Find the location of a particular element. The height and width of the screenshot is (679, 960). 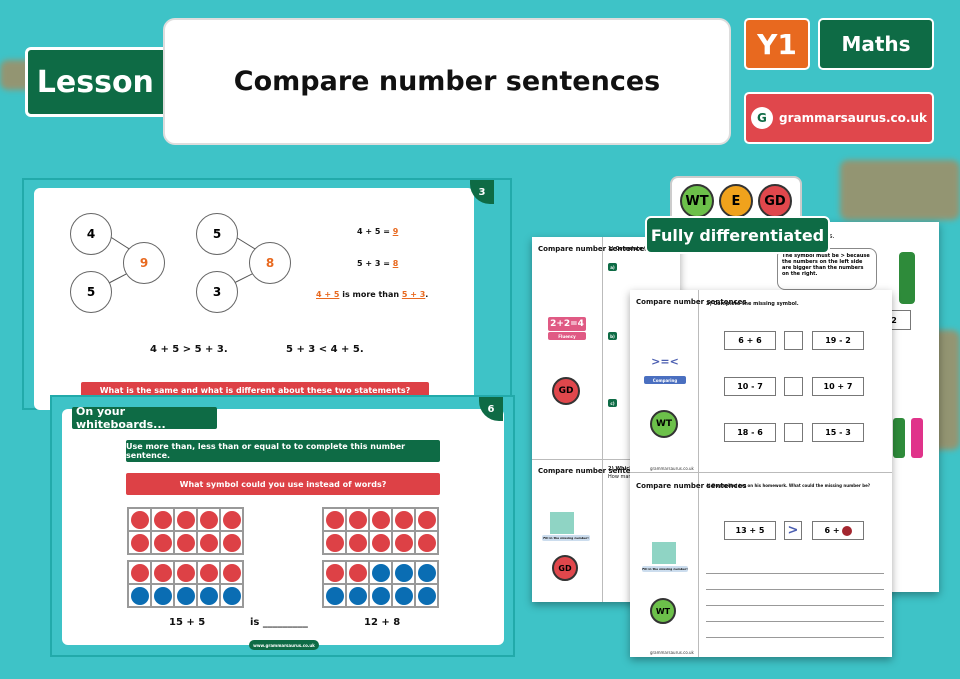

gd-level-icon: GD is located at coordinates (566, 391).